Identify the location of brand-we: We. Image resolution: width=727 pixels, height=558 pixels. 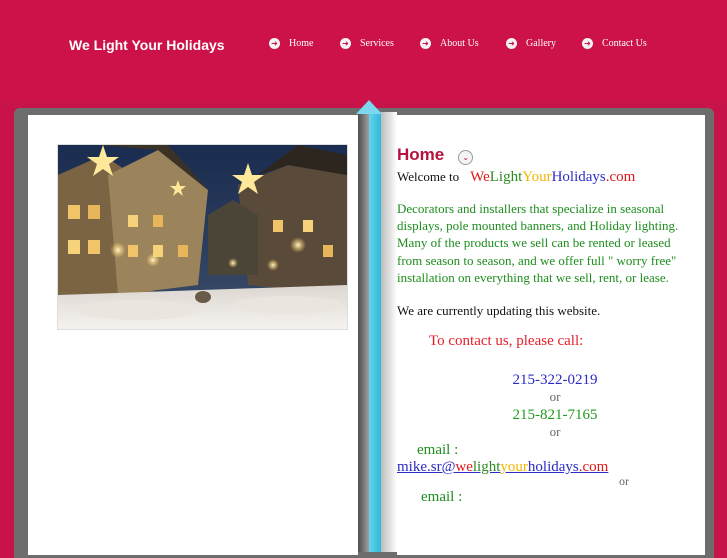
(480, 177).